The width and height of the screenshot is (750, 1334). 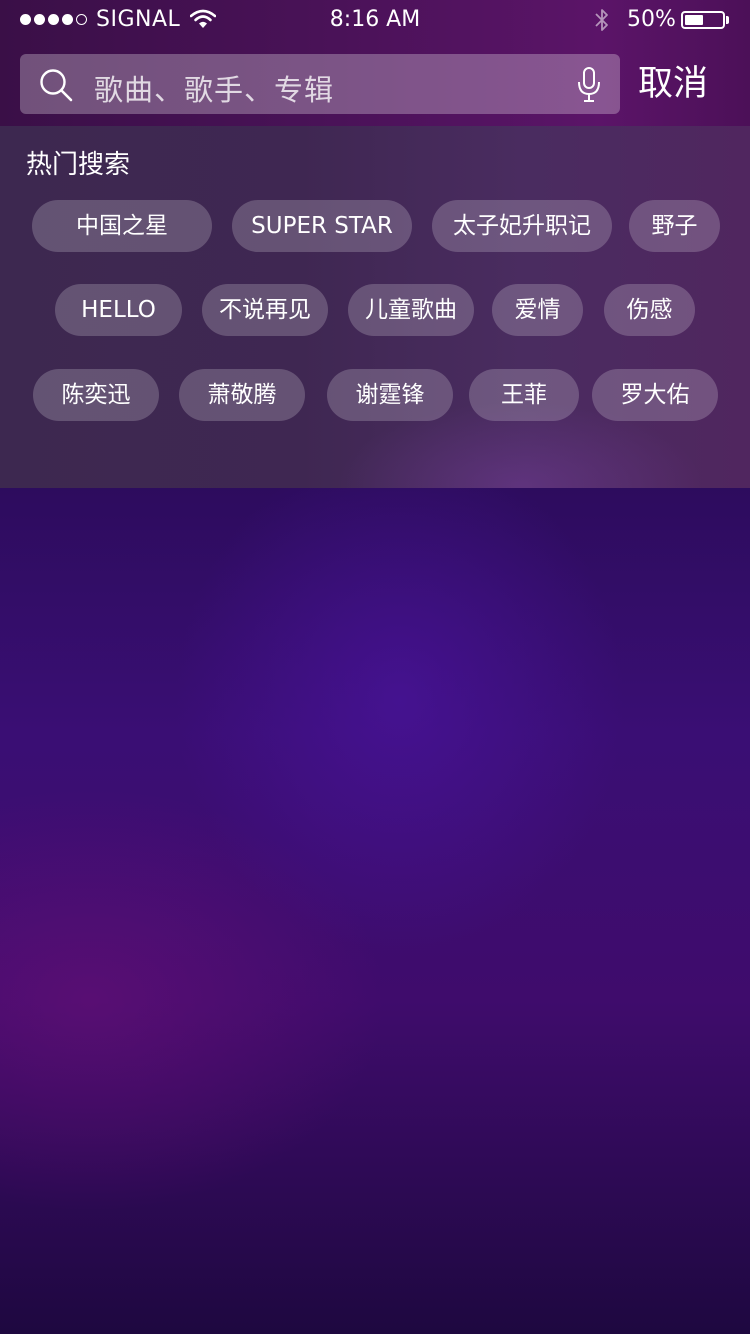 What do you see at coordinates (694, 20) in the screenshot?
I see `battery-level` at bounding box center [694, 20].